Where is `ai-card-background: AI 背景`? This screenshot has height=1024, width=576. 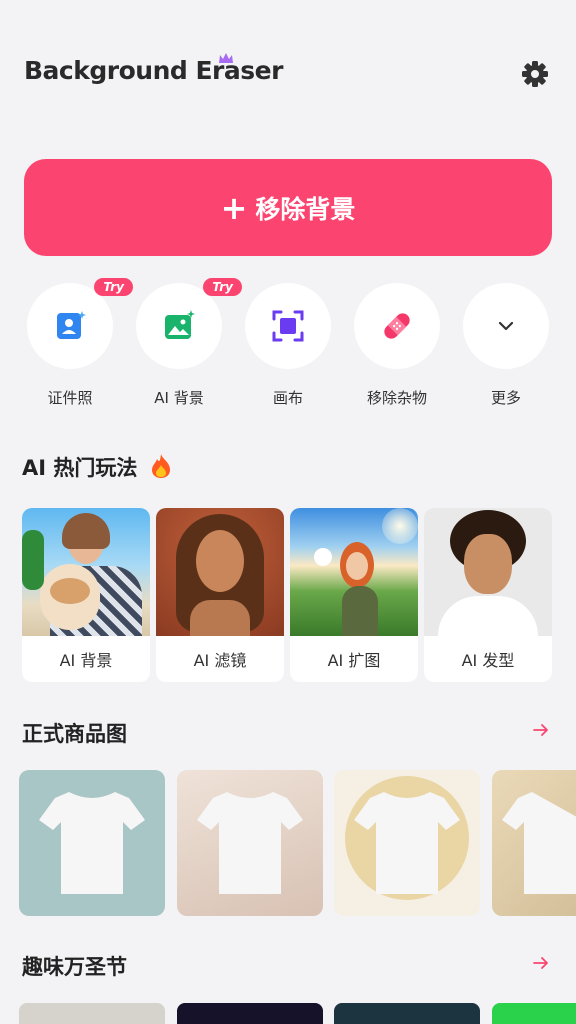 ai-card-background: AI 背景 is located at coordinates (86, 595).